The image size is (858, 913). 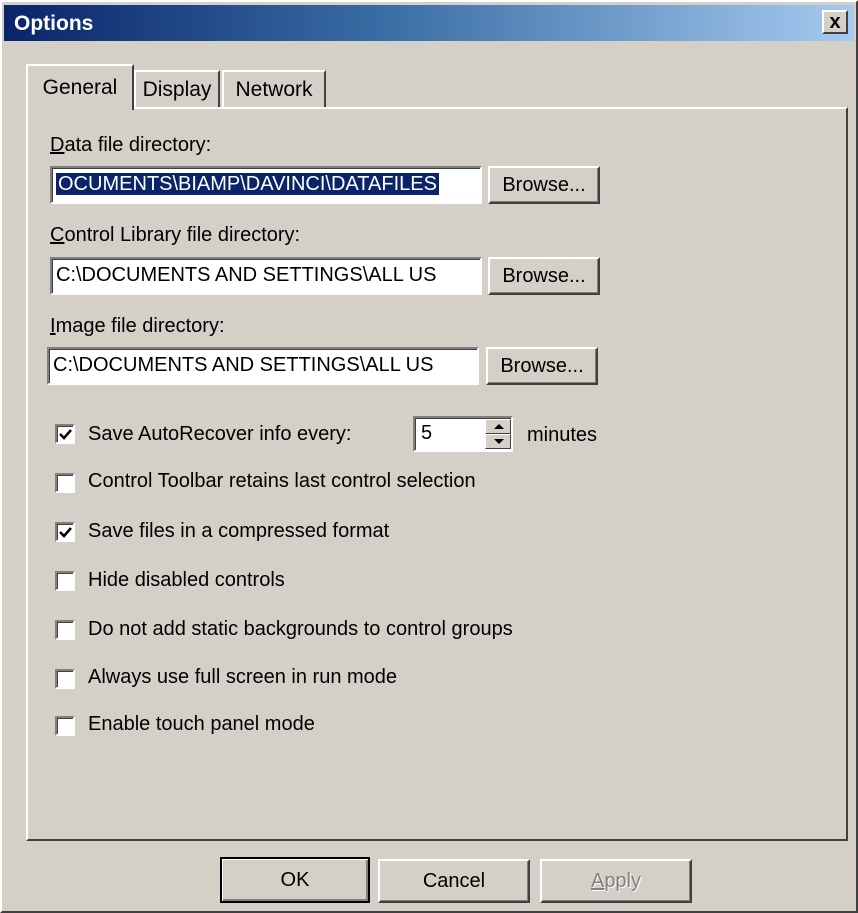 I want to click on ok-button-label: OK, so click(x=295, y=880).